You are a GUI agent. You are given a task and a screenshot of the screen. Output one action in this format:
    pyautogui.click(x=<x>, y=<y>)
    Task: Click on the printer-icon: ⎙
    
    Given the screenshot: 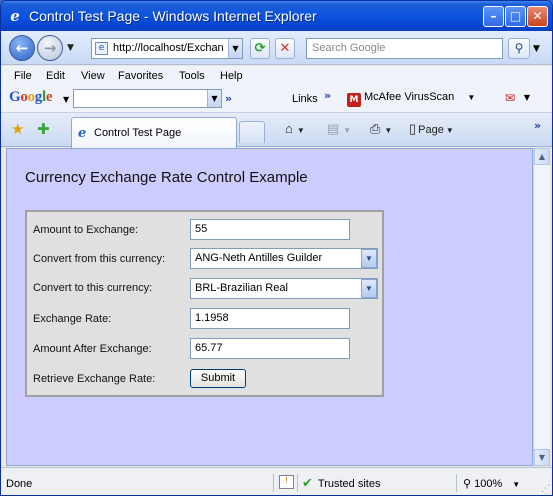 What is the action you would take?
    pyautogui.click(x=375, y=128)
    